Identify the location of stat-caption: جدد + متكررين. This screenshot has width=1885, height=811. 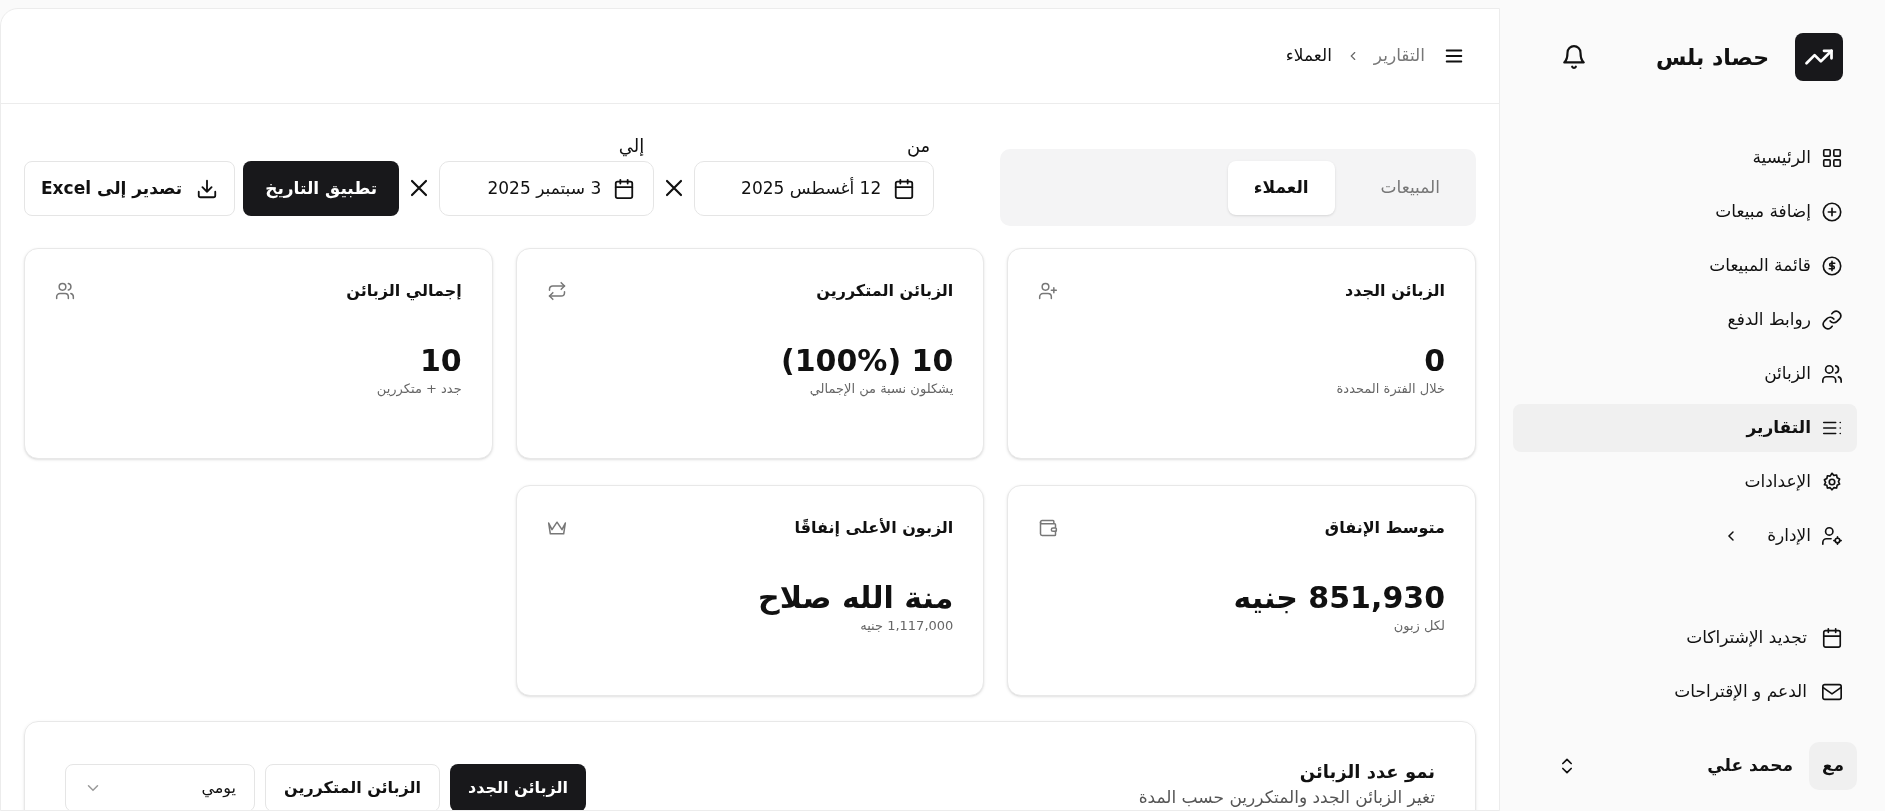
(418, 389).